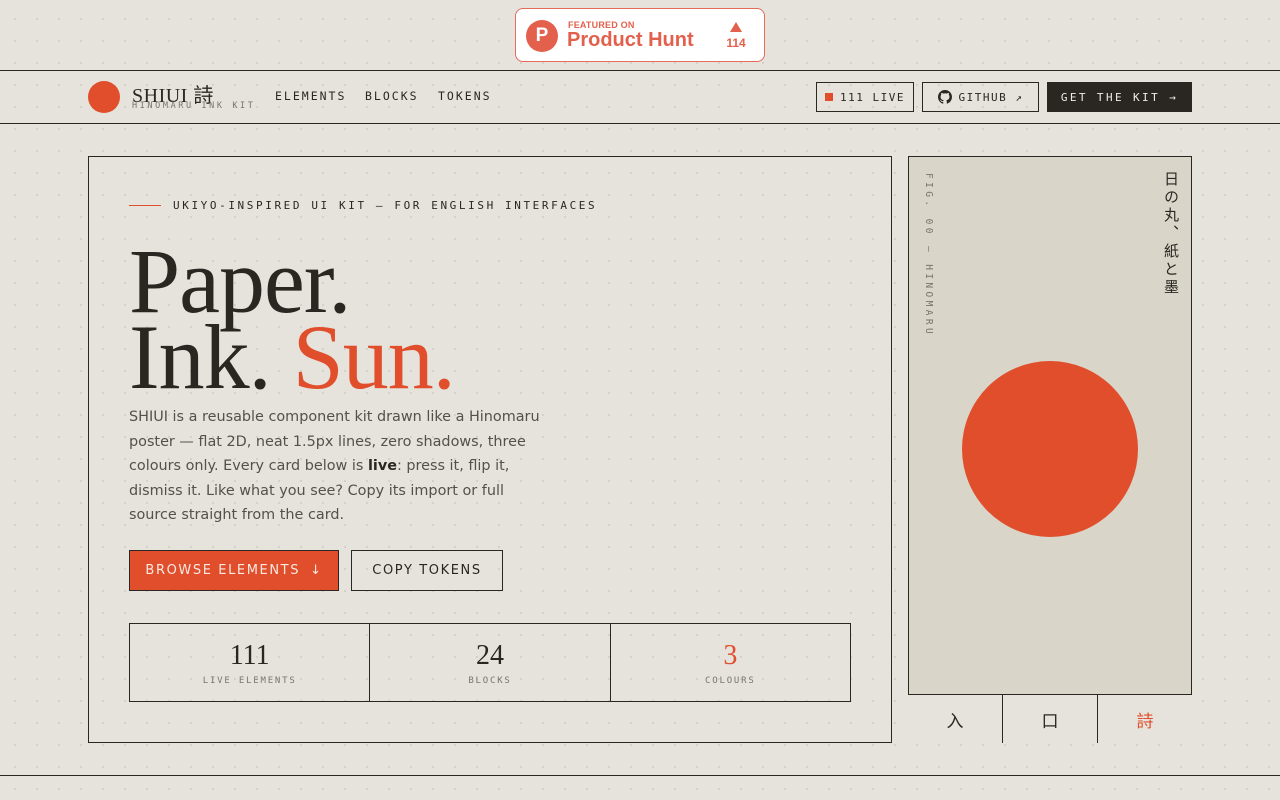 The image size is (1280, 800). What do you see at coordinates (392, 96) in the screenshot?
I see `nav-blocks: BLOCKS` at bounding box center [392, 96].